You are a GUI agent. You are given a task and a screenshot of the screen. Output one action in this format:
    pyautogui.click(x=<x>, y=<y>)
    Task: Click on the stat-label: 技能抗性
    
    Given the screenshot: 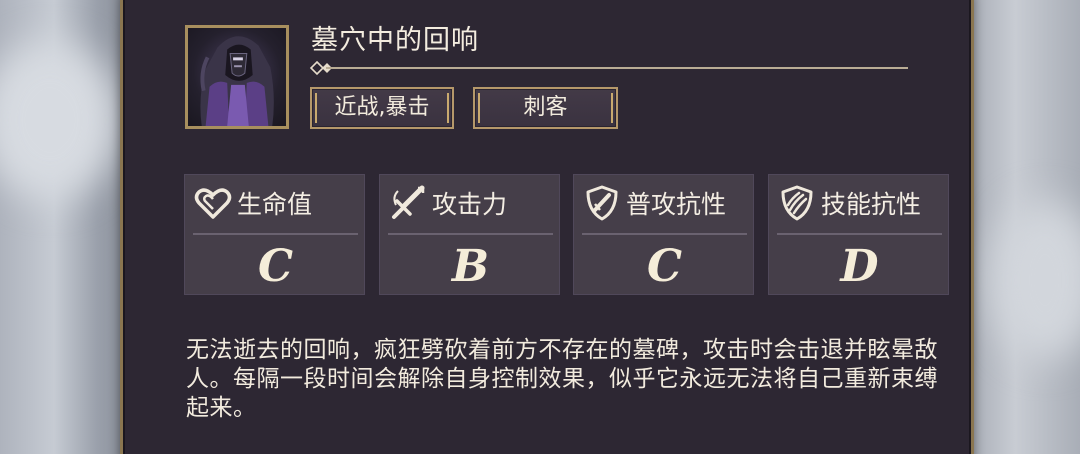 What is the action you would take?
    pyautogui.click(x=871, y=204)
    